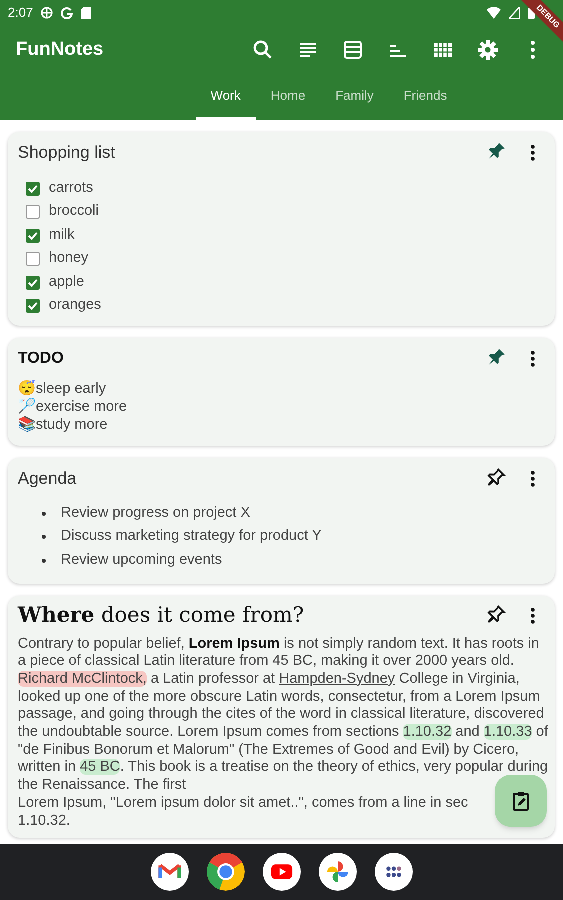 This screenshot has width=563, height=900. Describe the element at coordinates (354, 97) in the screenshot. I see `tab: Family` at that location.